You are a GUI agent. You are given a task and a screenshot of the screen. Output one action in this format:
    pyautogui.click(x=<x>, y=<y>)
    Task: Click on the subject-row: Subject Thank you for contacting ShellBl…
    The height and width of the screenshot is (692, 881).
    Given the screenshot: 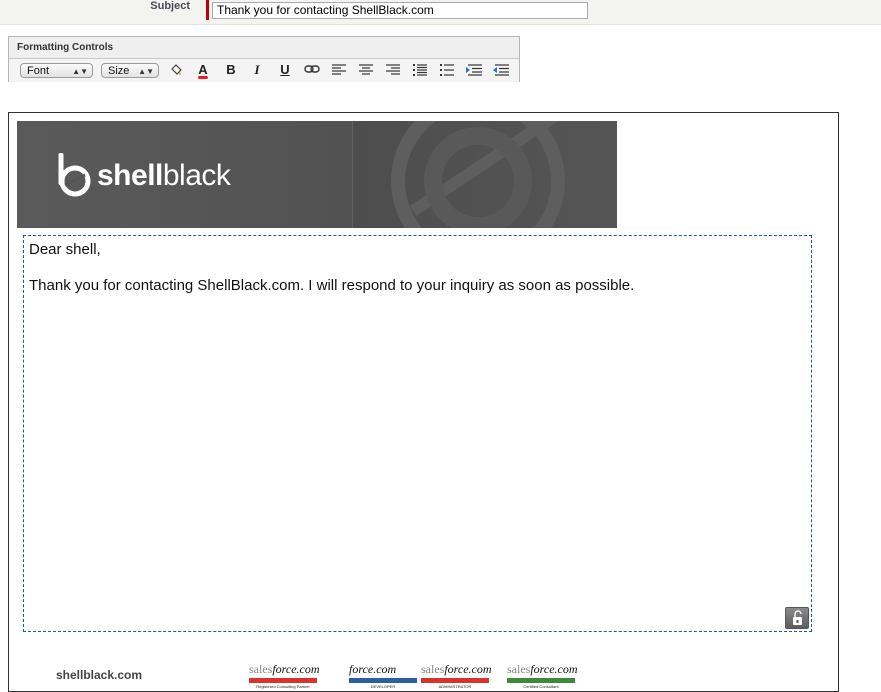 What is the action you would take?
    pyautogui.click(x=440, y=12)
    